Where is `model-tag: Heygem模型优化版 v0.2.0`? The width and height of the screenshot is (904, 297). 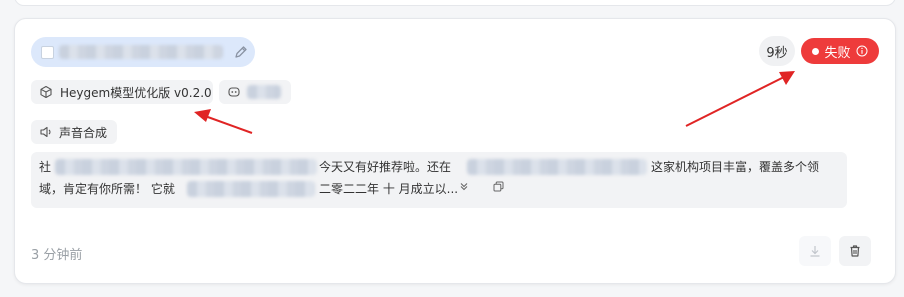
model-tag: Heygem模型优化版 v0.2.0 is located at coordinates (122, 92).